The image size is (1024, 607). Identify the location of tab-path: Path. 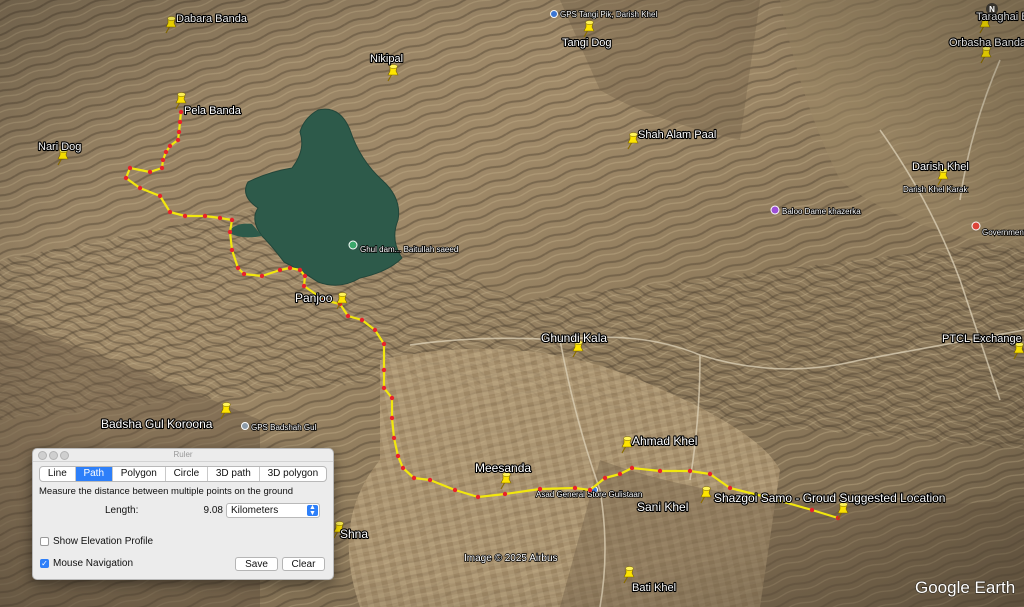
(94, 474).